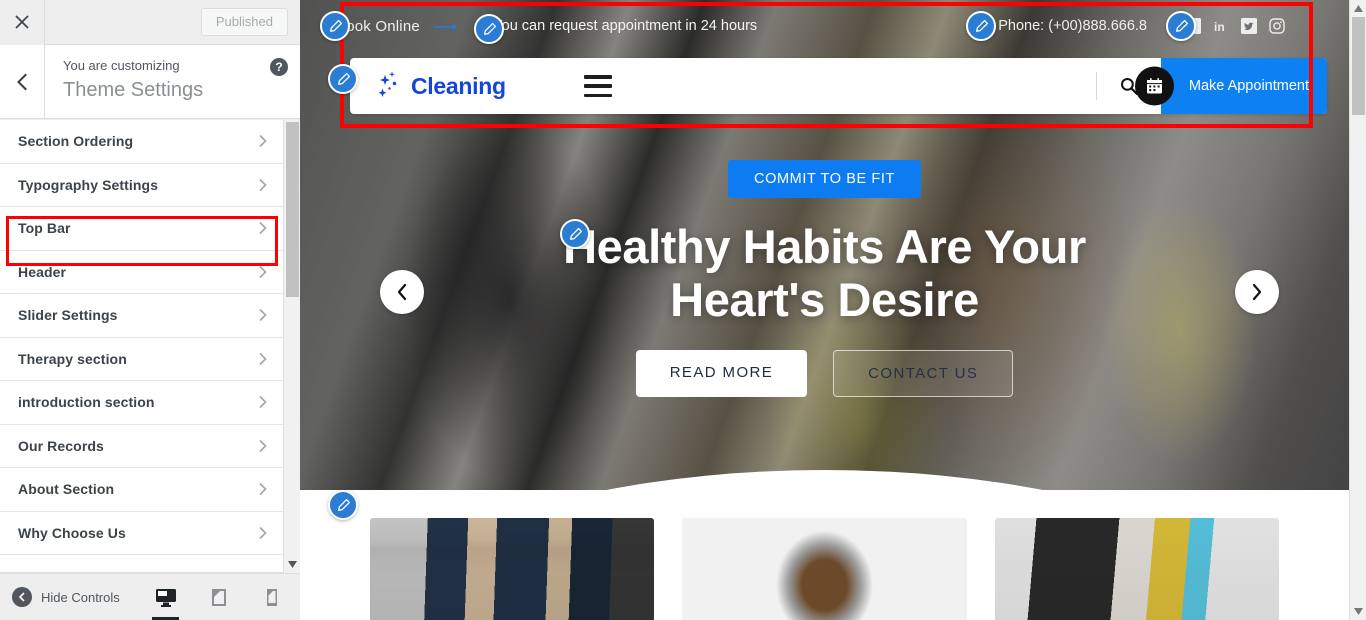  I want to click on panel-header: You are customizing Theme Settings ?, so click(150, 82).